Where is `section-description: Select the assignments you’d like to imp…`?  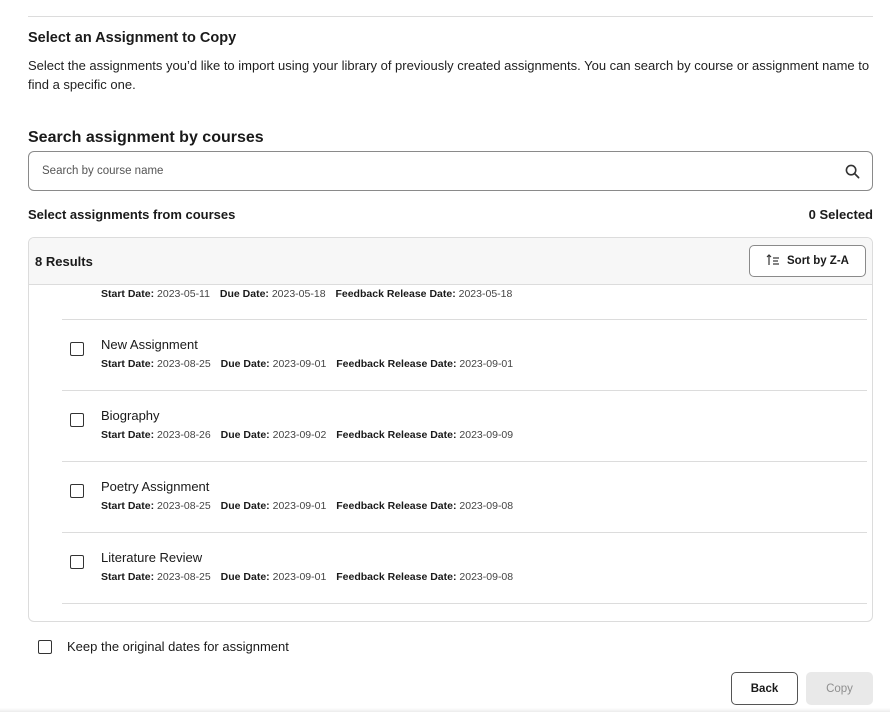
section-description: Select the assignments you’d like to imp… is located at coordinates (449, 75).